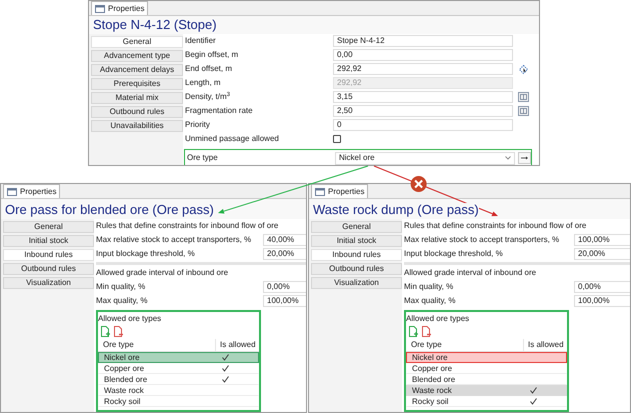 This screenshot has width=631, height=413. What do you see at coordinates (125, 380) in the screenshot?
I see `table-cell-text: Blended ore` at bounding box center [125, 380].